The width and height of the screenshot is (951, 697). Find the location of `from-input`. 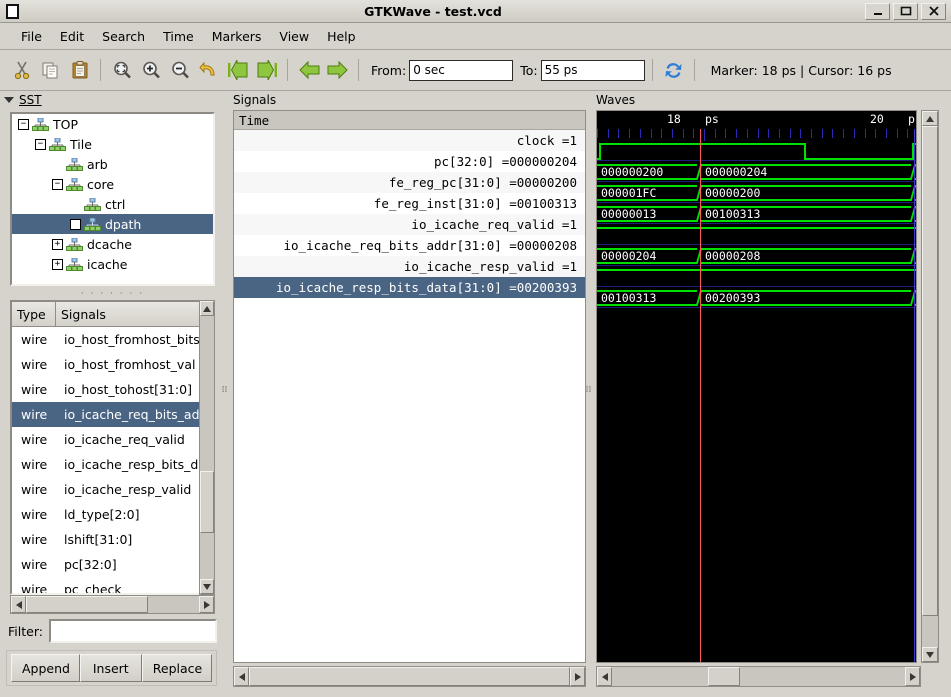

from-input is located at coordinates (461, 70).